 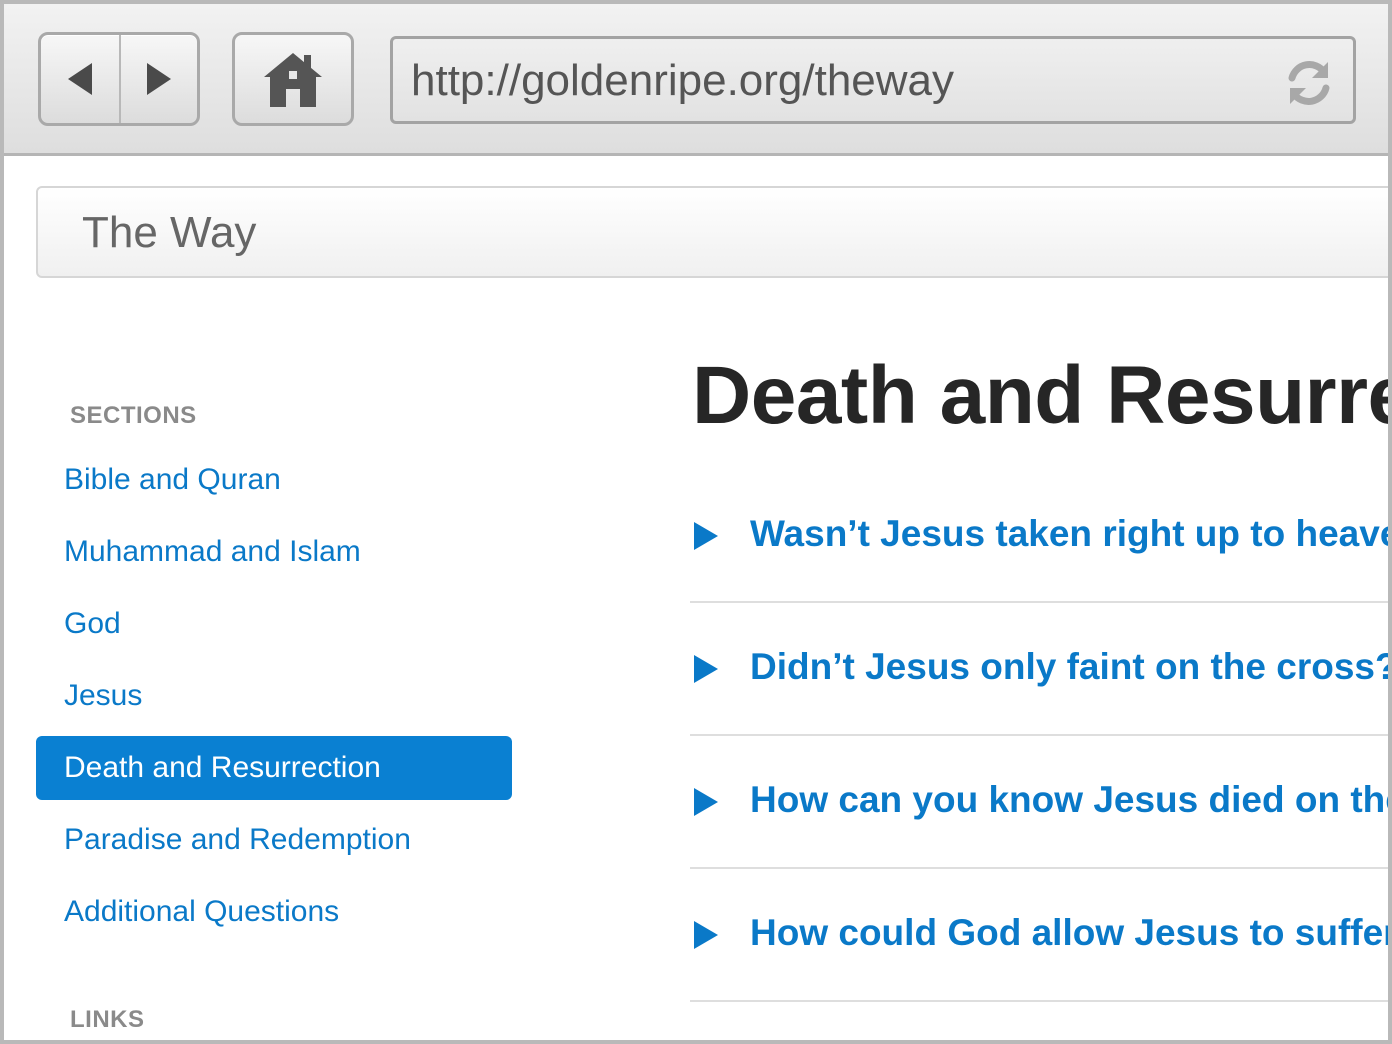 What do you see at coordinates (274, 552) in the screenshot?
I see `sidebar-item-muhammad-and-islam: Muhammad and Islam` at bounding box center [274, 552].